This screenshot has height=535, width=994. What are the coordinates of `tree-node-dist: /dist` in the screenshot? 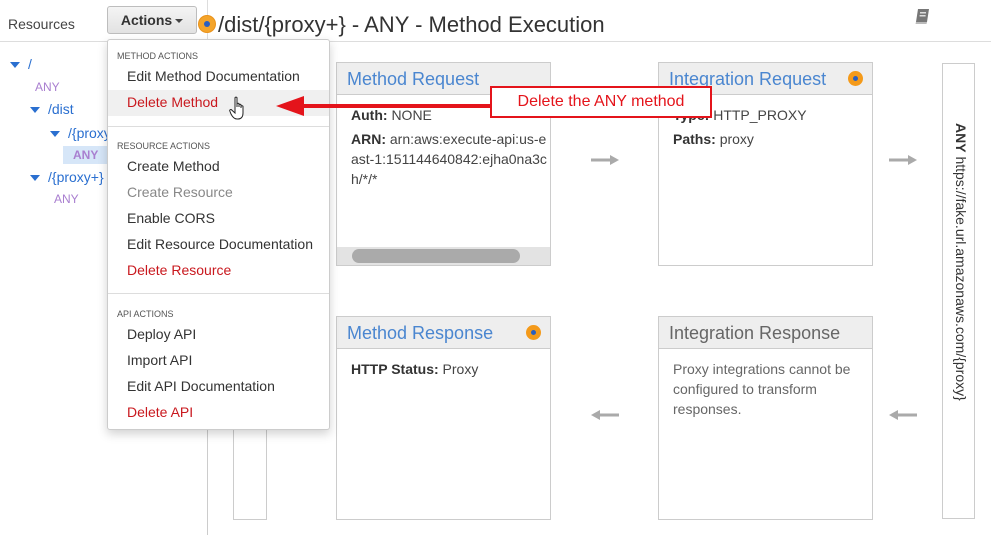 It's located at (52, 109).